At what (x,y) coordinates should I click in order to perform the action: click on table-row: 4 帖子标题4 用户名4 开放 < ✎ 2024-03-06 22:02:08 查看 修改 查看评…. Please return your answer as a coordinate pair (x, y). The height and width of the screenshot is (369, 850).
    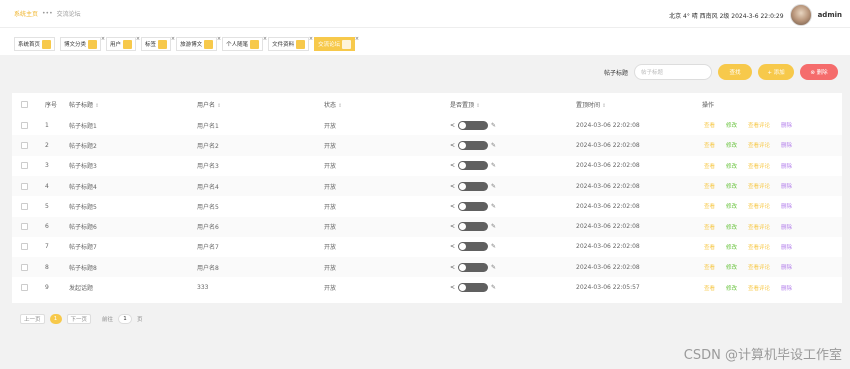
    Looking at the image, I should click on (427, 186).